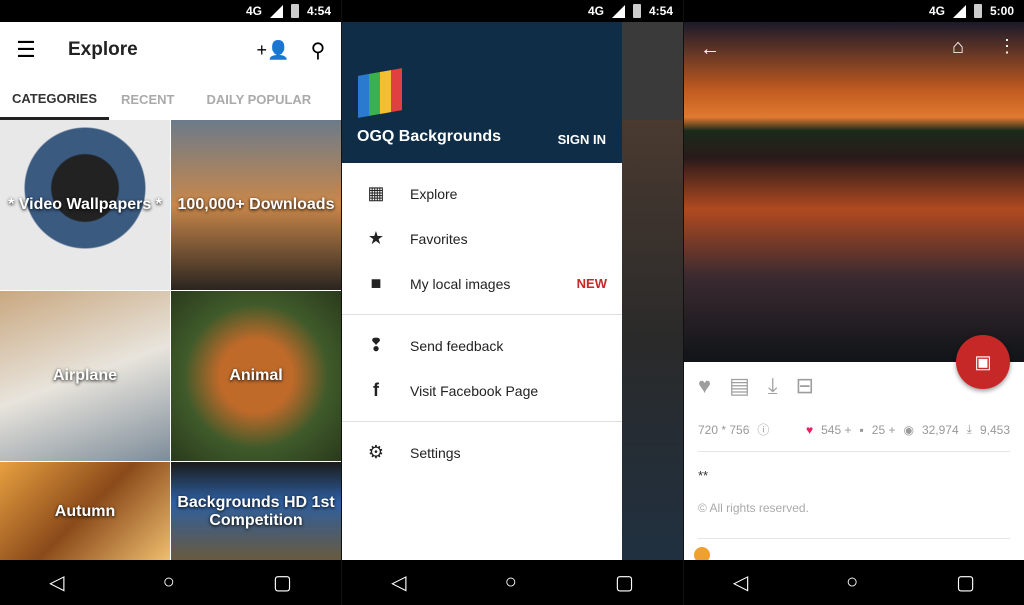 This screenshot has width=1024, height=605. I want to click on category-label: Airplane, so click(84, 375).